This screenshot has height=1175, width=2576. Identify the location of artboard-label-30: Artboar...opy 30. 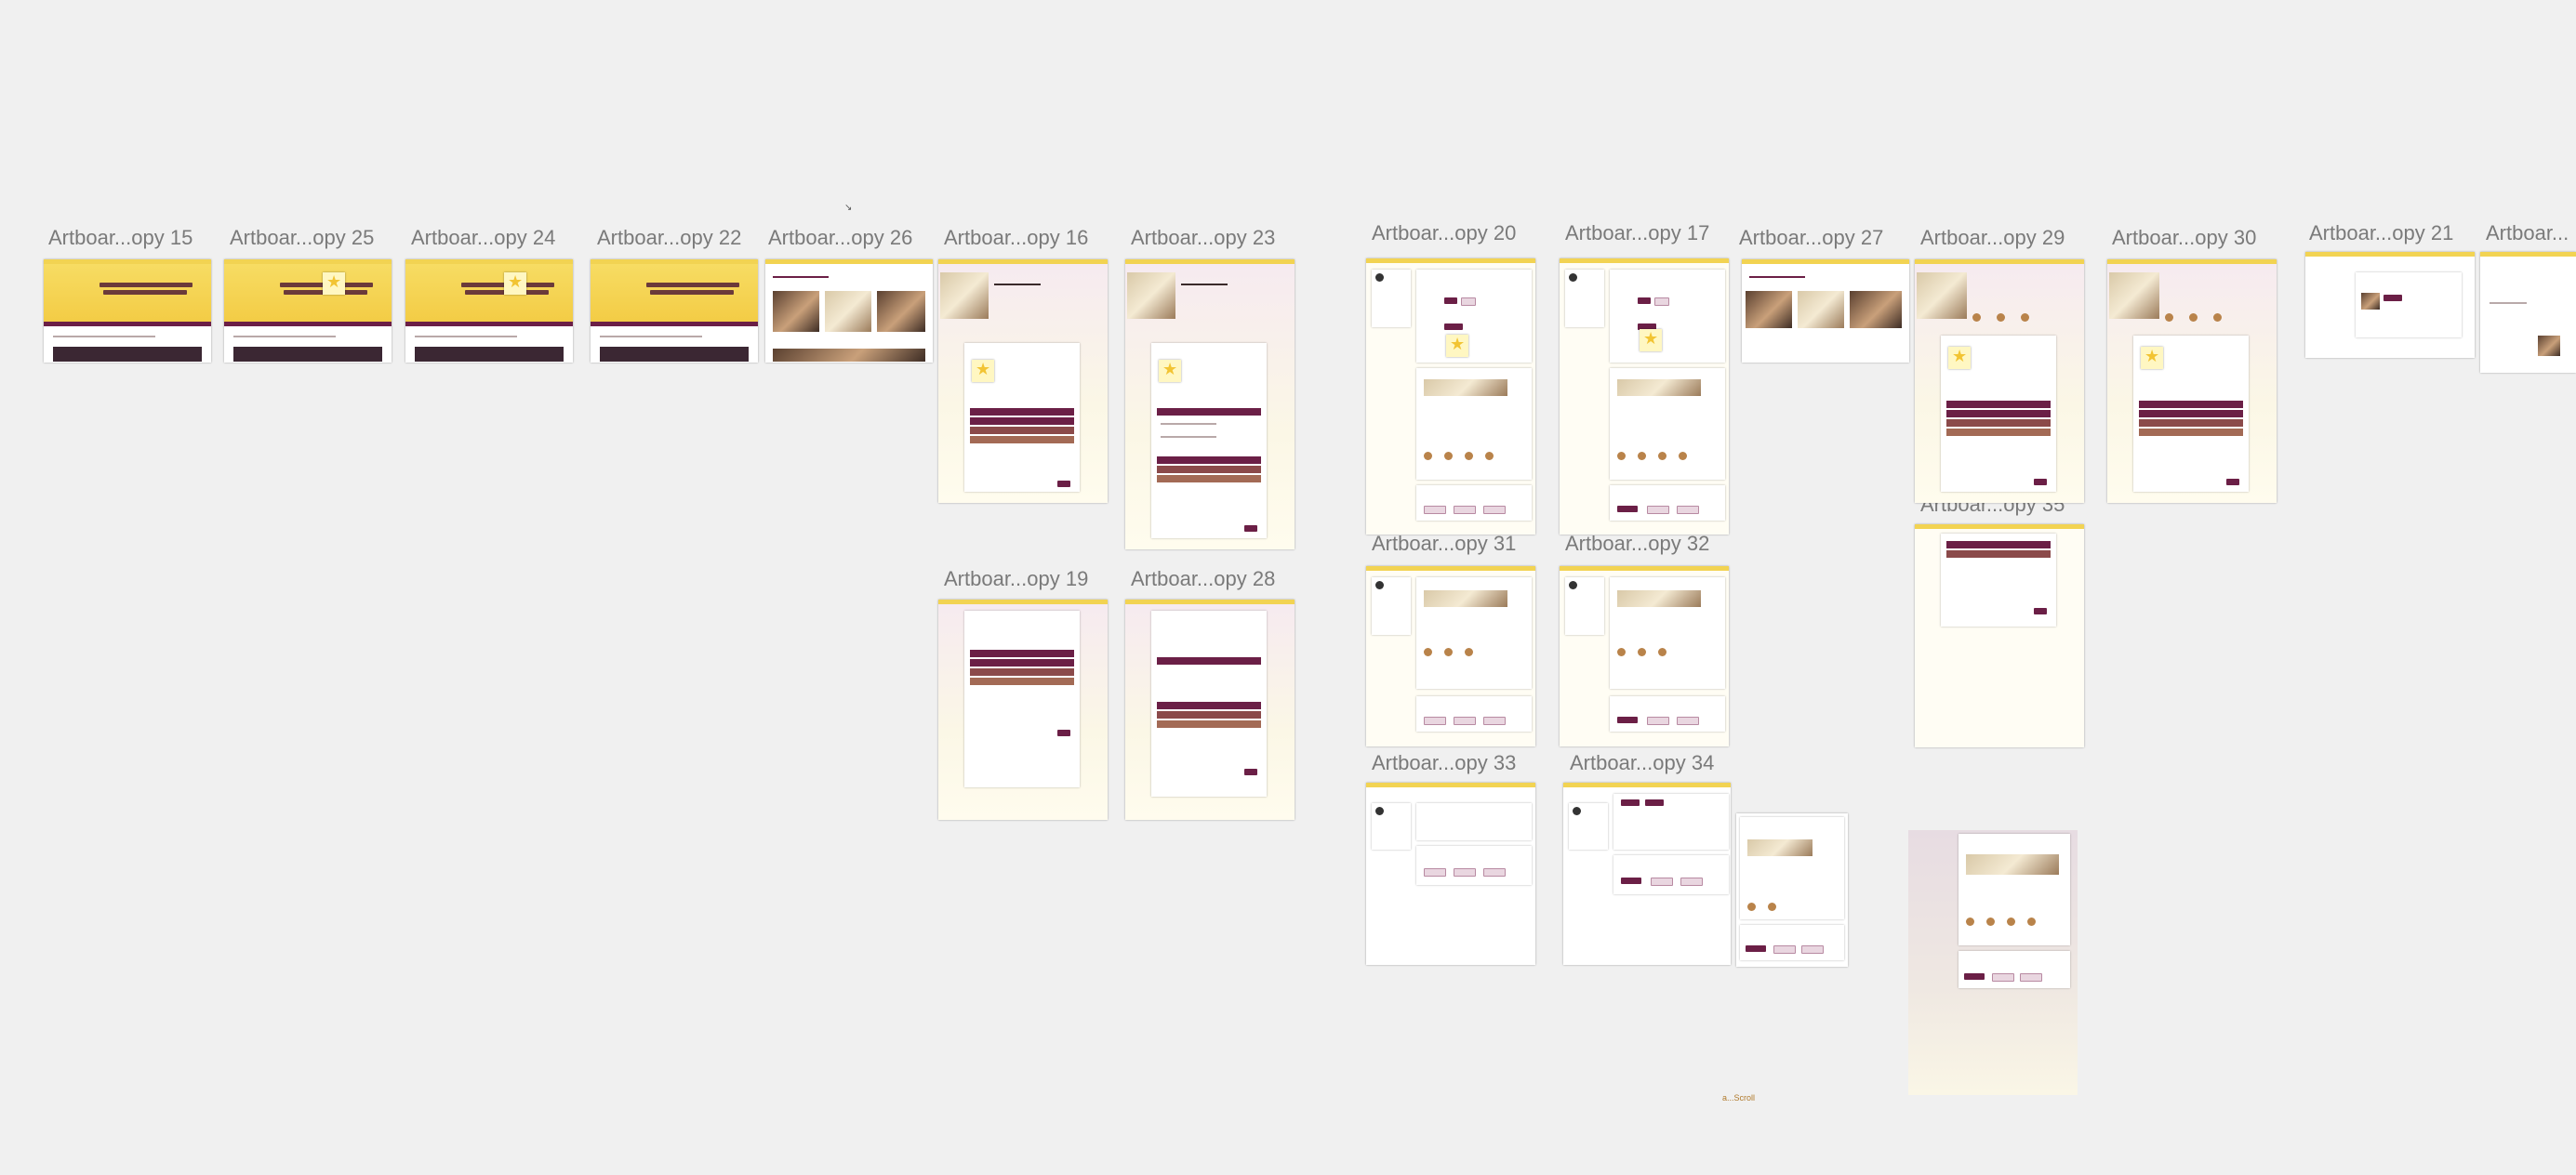
(2184, 238).